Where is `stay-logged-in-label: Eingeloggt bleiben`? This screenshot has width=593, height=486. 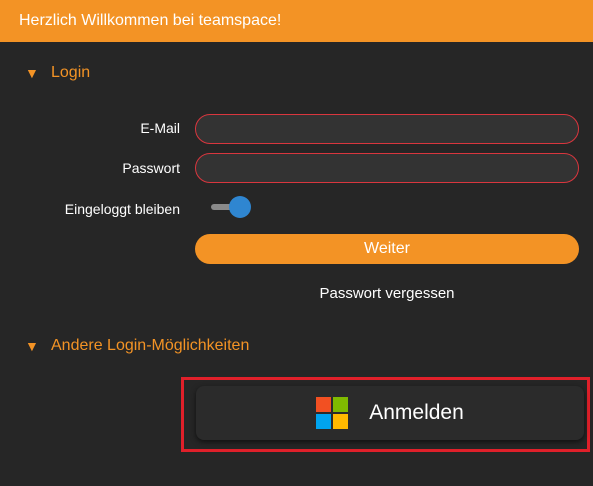 stay-logged-in-label: Eingeloggt bleiben is located at coordinates (122, 209).